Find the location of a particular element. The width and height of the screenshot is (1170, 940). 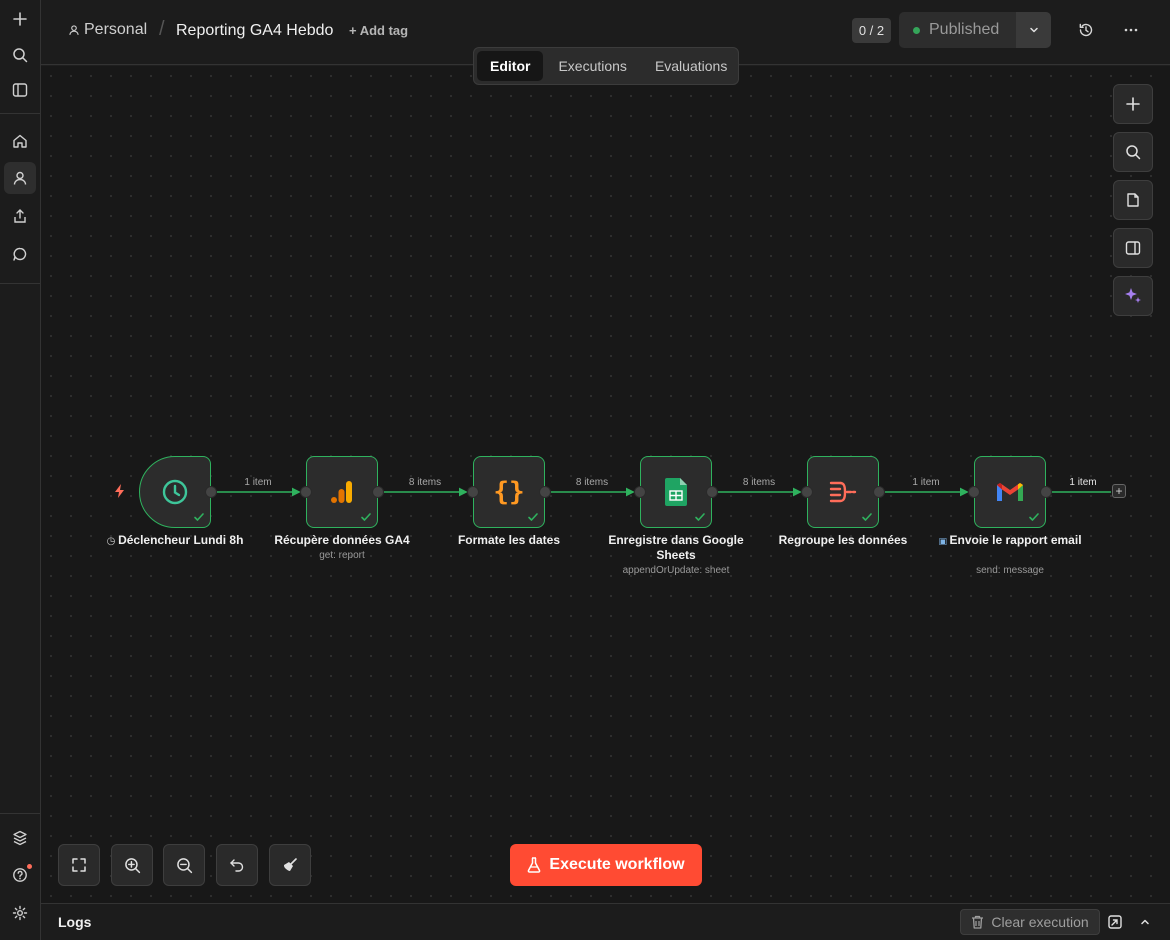

broom-icon is located at coordinates (290, 864).